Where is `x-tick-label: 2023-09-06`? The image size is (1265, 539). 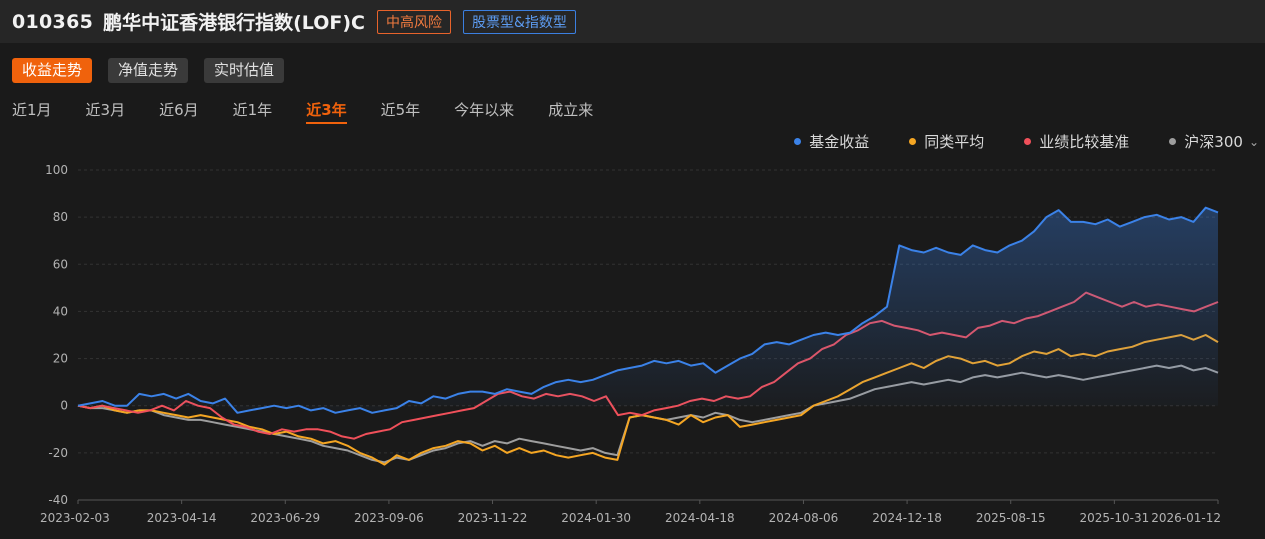 x-tick-label: 2023-09-06 is located at coordinates (389, 518).